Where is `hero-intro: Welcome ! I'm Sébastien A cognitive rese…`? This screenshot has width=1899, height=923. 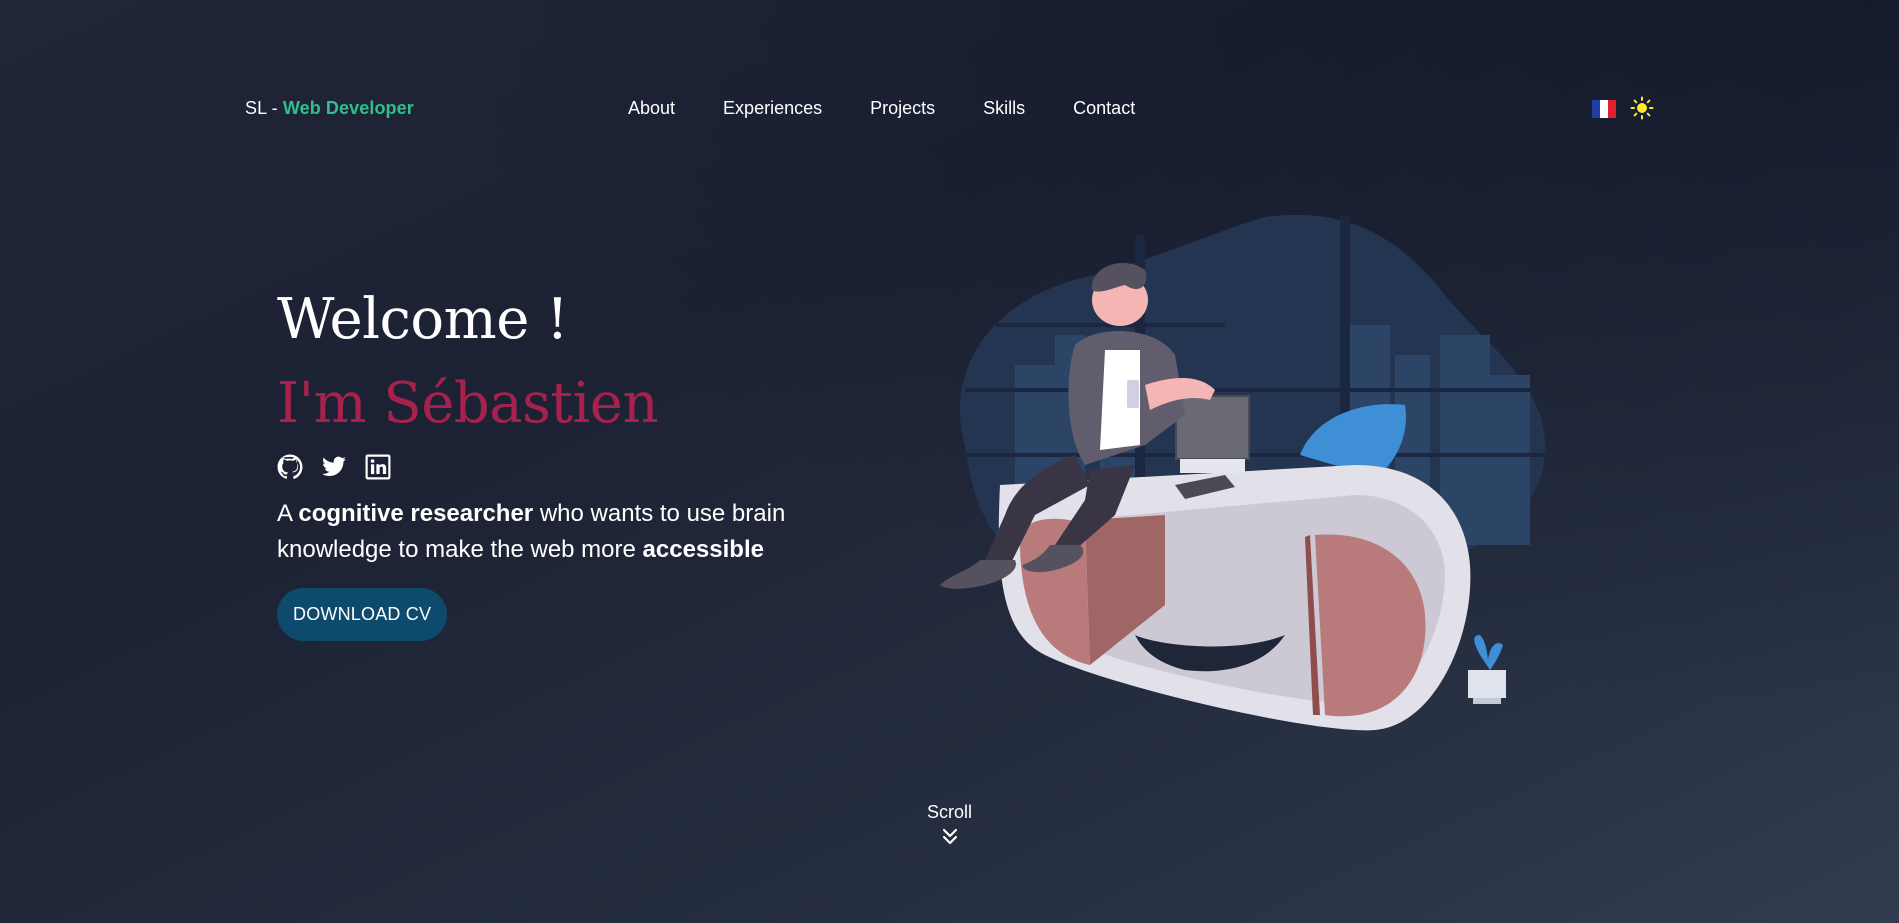
hero-intro: Welcome ! I'm Sébastien A cognitive rese… is located at coordinates (577, 460).